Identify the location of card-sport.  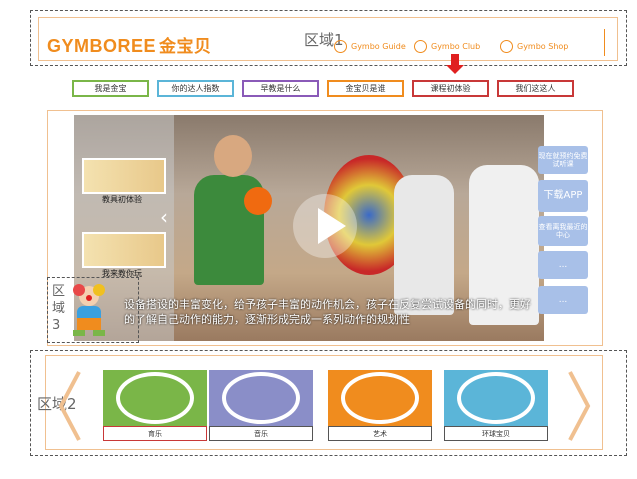
(155, 398).